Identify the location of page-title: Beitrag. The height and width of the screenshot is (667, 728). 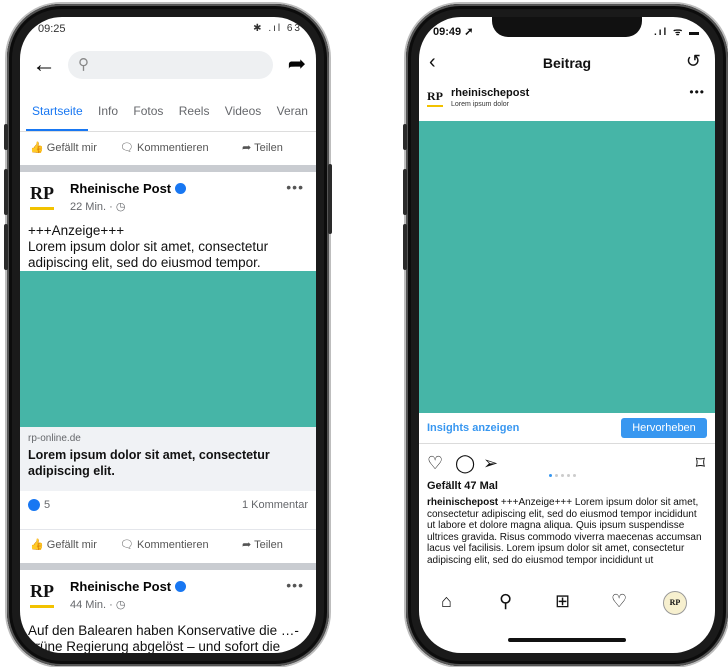
(567, 63).